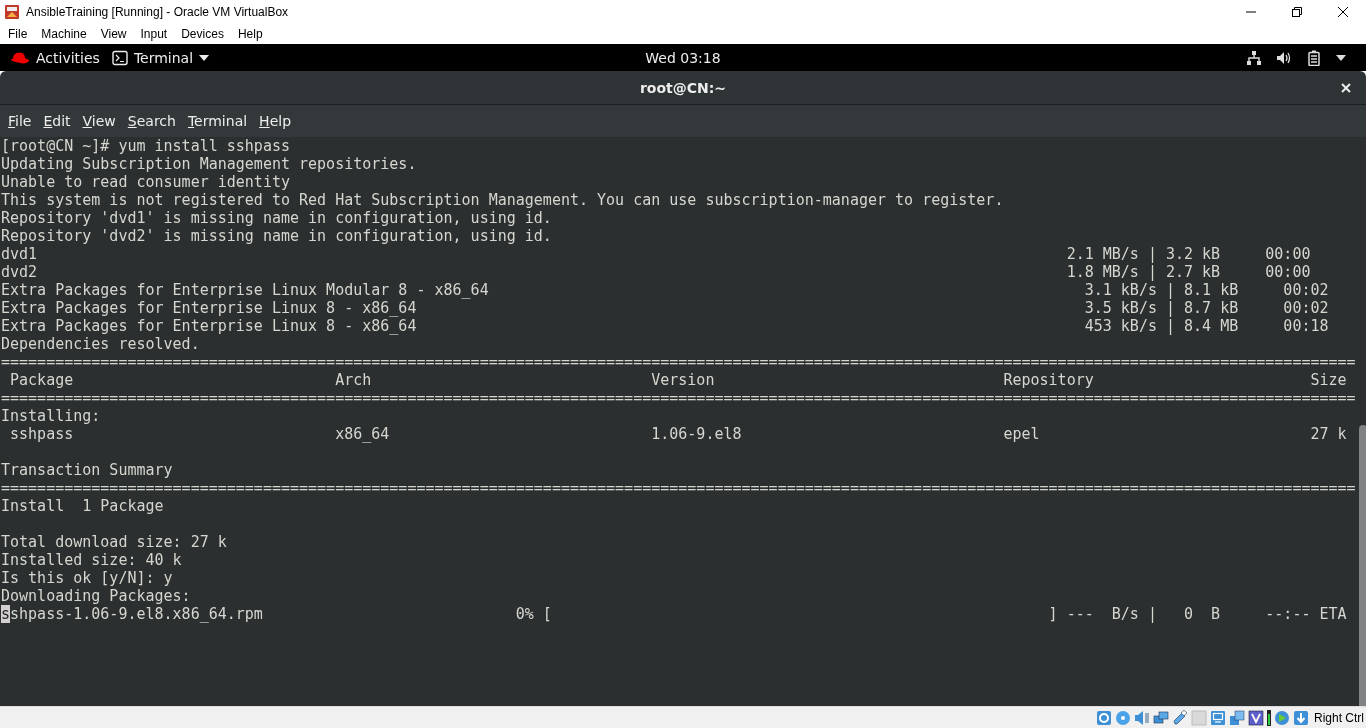 Image resolution: width=1366 pixels, height=728 pixels. What do you see at coordinates (678, 434) in the screenshot?
I see `terminal-line: sshpass x86_64 1.06-9.el8 epel 27 k` at bounding box center [678, 434].